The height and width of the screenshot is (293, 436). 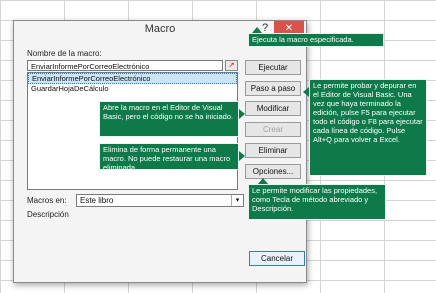 What do you see at coordinates (97, 200) in the screenshot?
I see `macros-in-value: Este libro` at bounding box center [97, 200].